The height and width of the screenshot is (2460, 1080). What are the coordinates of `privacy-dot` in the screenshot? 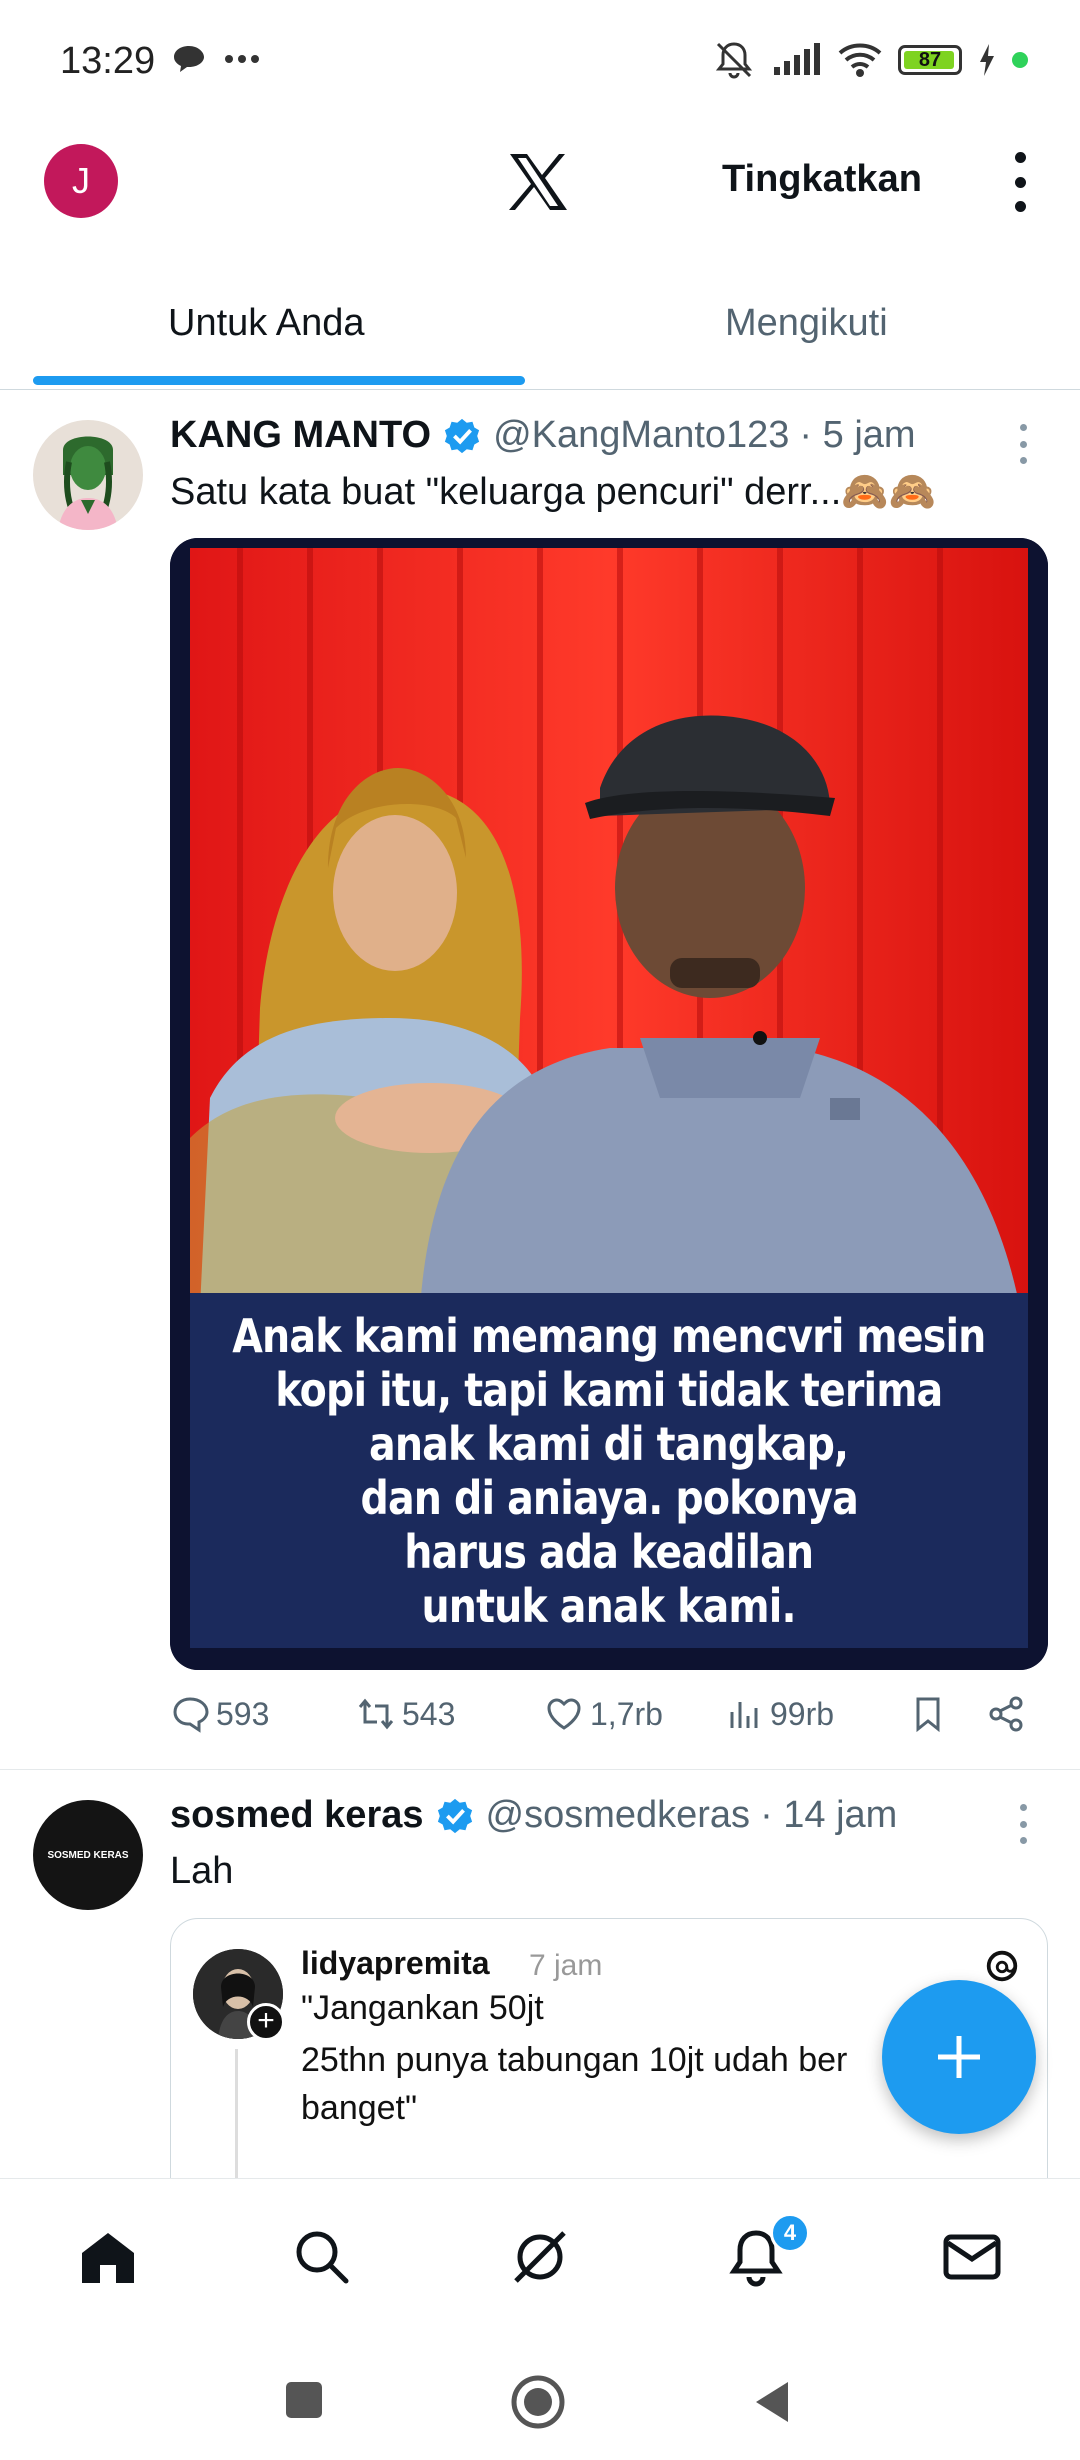 It's located at (1020, 60).